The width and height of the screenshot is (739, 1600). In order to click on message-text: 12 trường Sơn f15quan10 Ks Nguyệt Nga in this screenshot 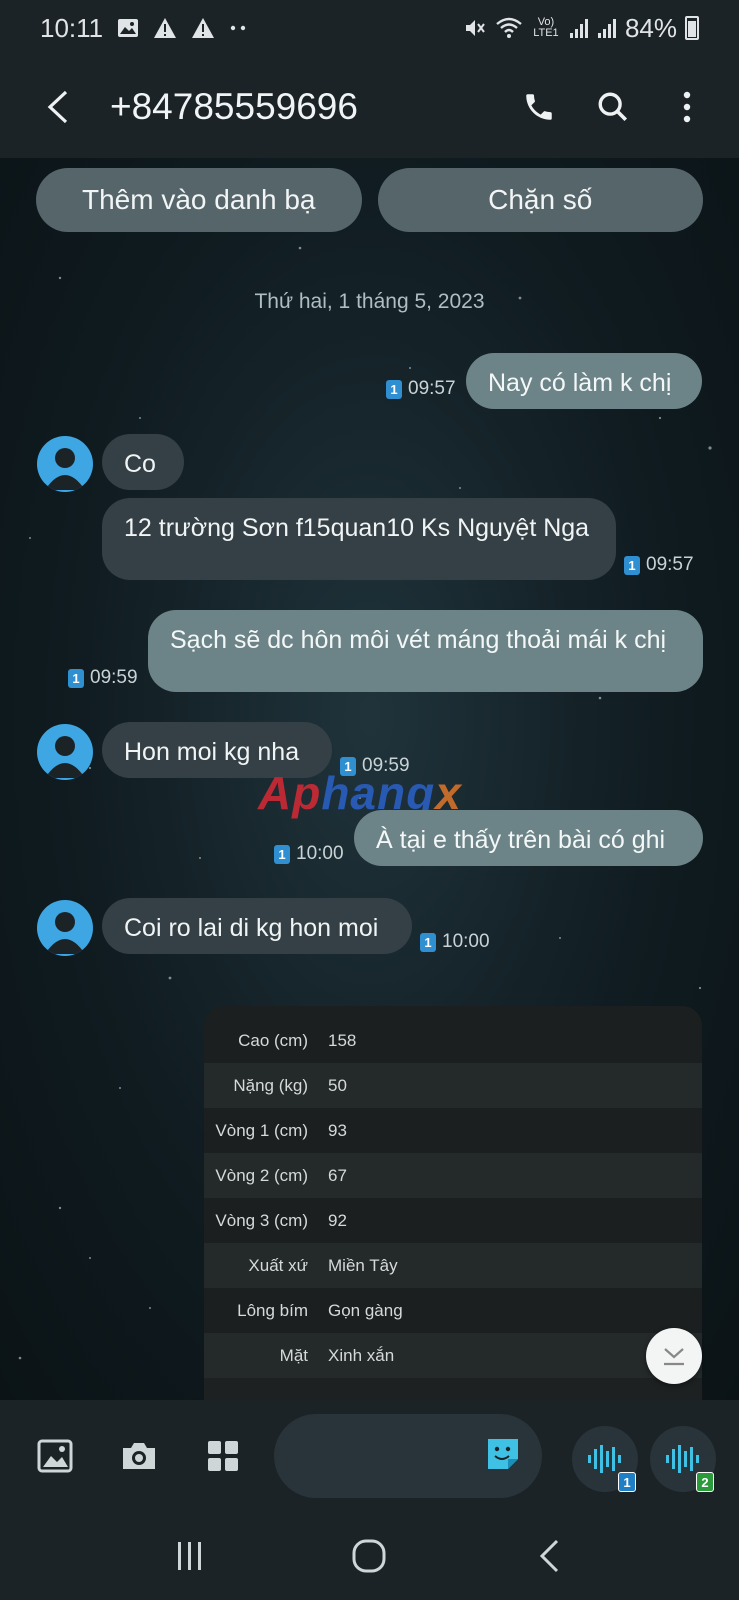, I will do `click(357, 528)`.